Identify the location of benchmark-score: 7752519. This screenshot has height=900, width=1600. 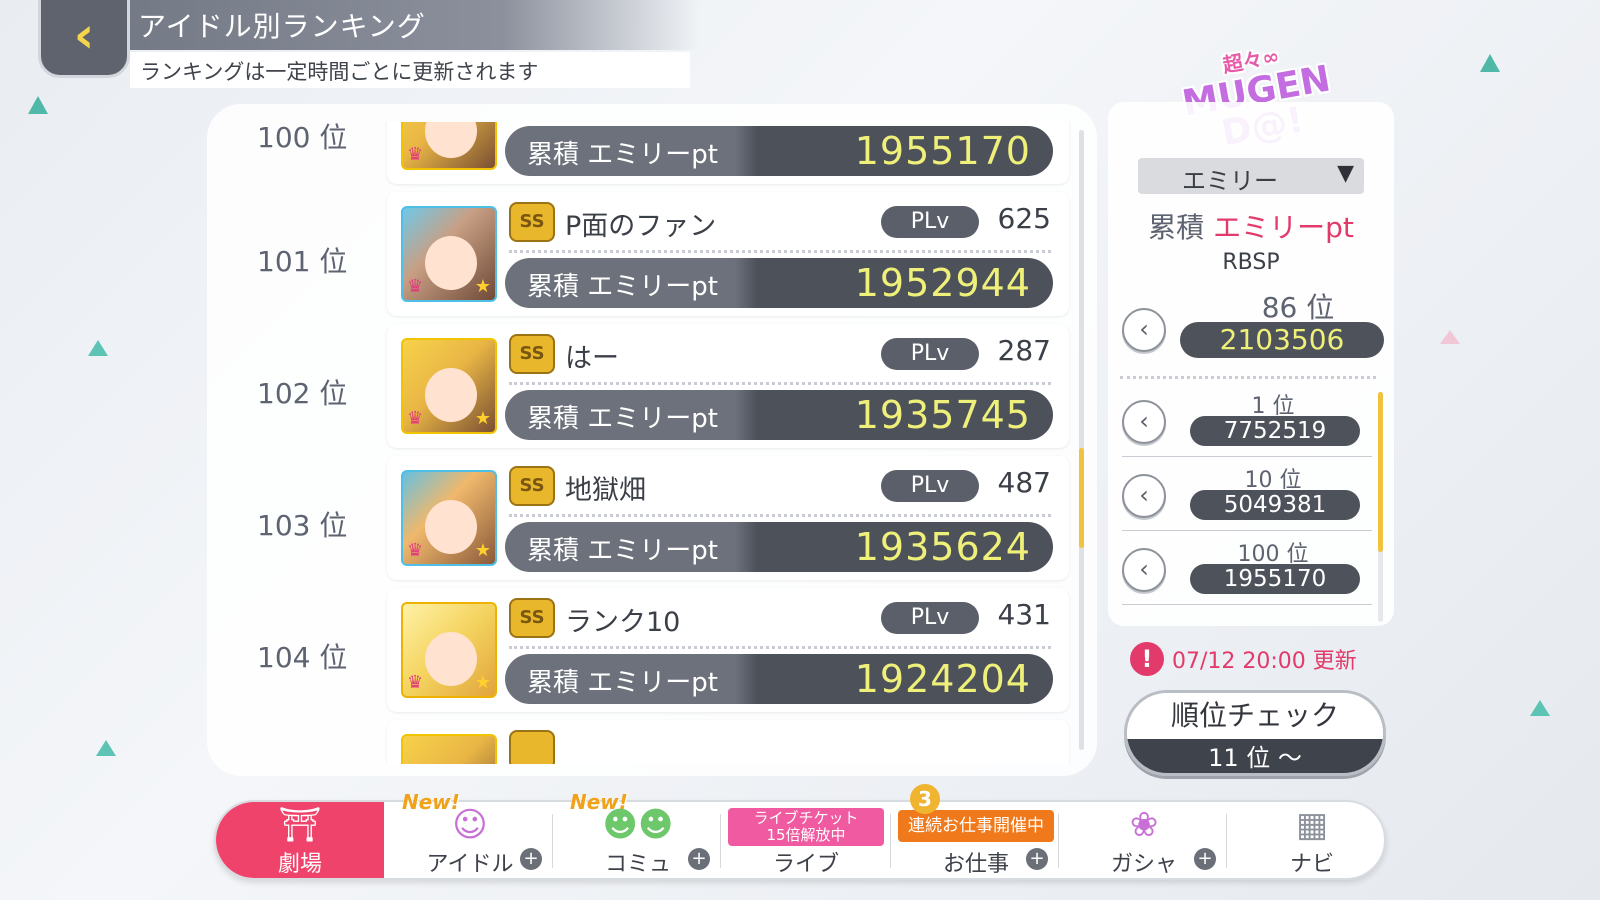
(1275, 431).